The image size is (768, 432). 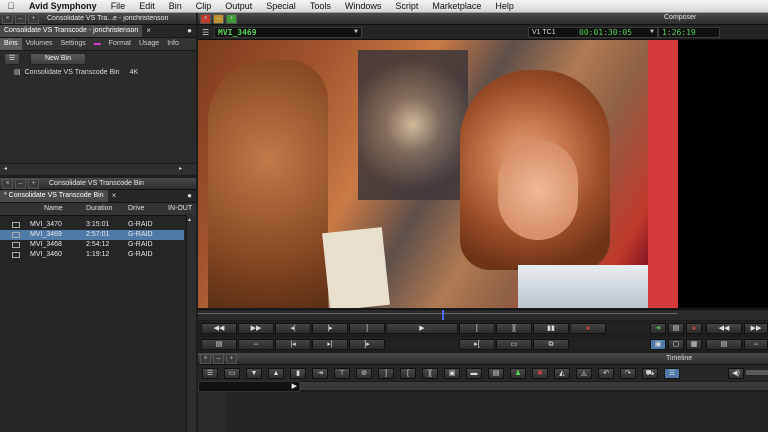 I want to click on play-icon: ▶, so click(x=422, y=328).